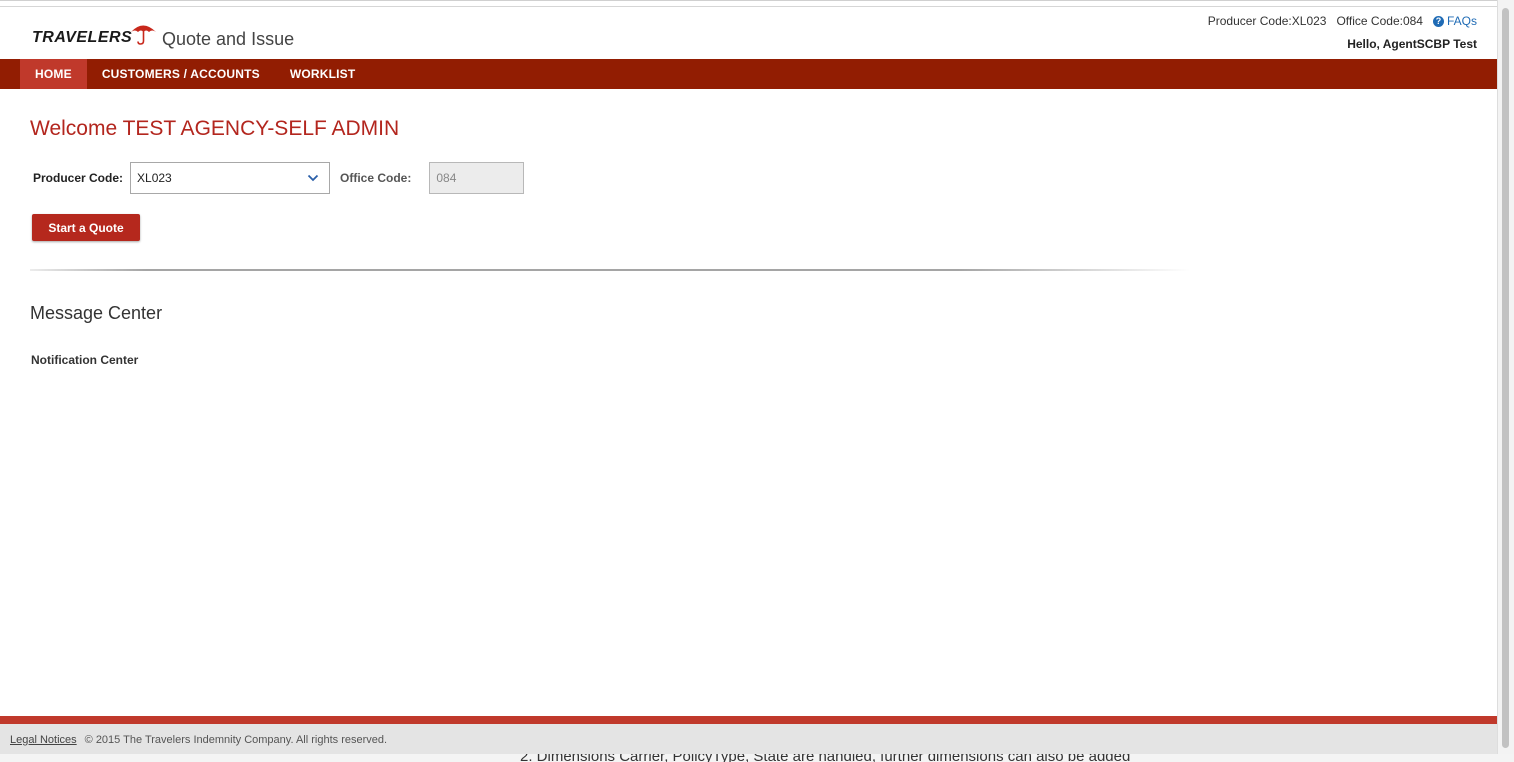  I want to click on producer-code-value: XL023, so click(154, 178).